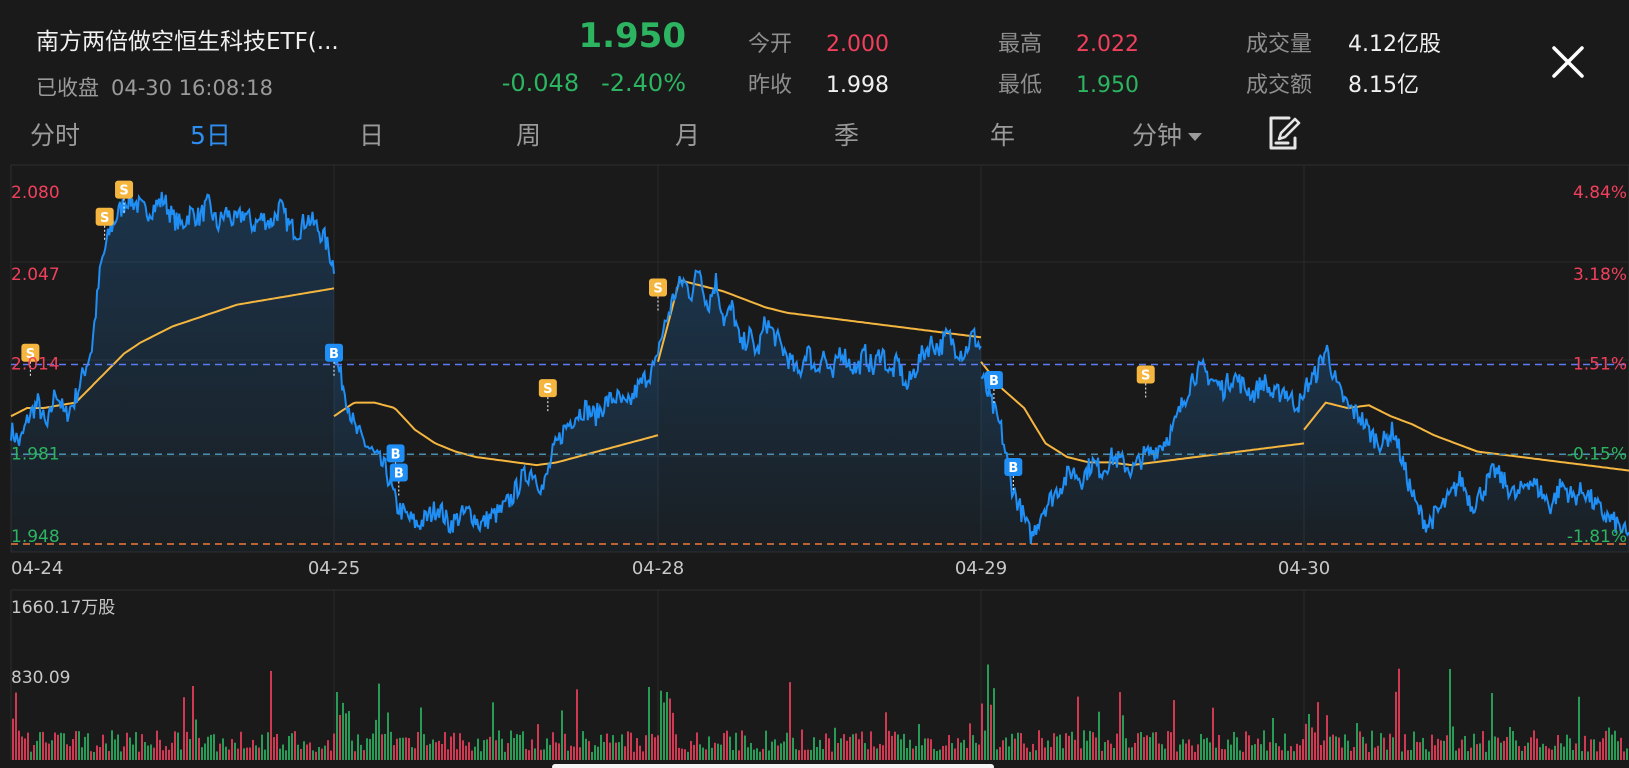  I want to click on y-label-left: 1.981, so click(35, 454).